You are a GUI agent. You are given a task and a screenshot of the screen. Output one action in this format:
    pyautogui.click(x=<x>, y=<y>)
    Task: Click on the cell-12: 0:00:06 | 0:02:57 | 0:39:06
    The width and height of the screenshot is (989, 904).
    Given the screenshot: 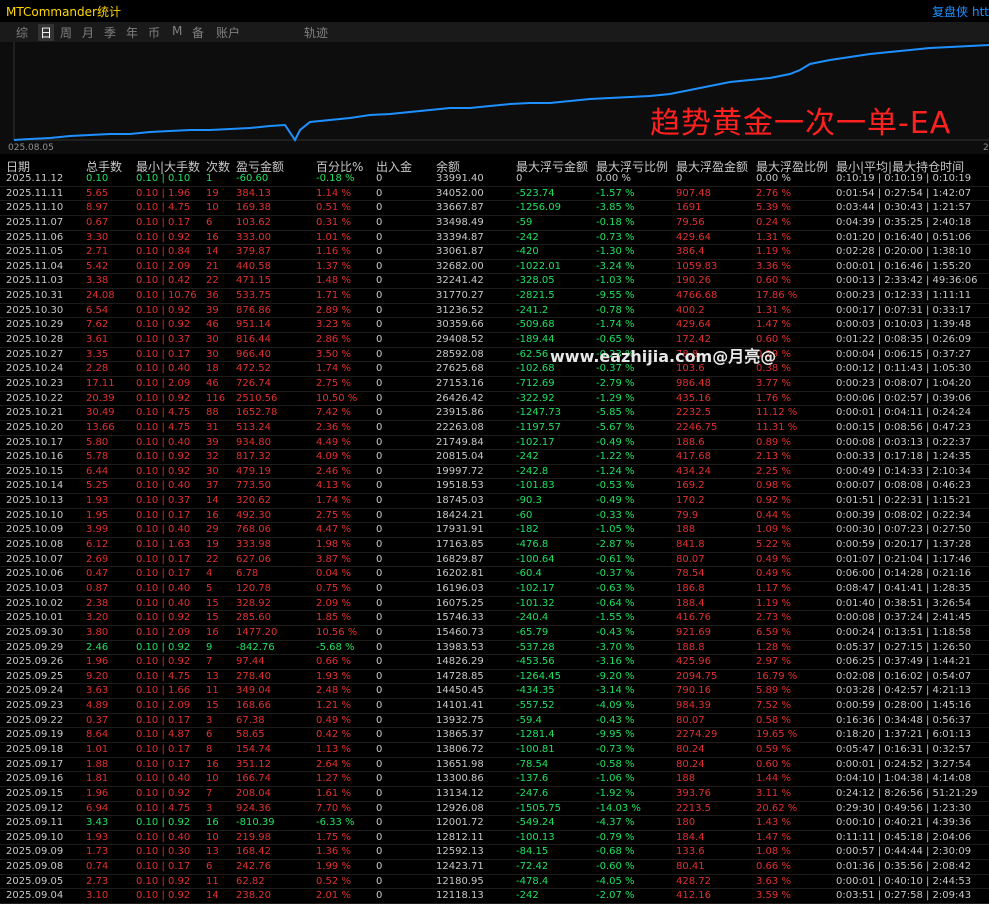 What is the action you would take?
    pyautogui.click(x=904, y=398)
    